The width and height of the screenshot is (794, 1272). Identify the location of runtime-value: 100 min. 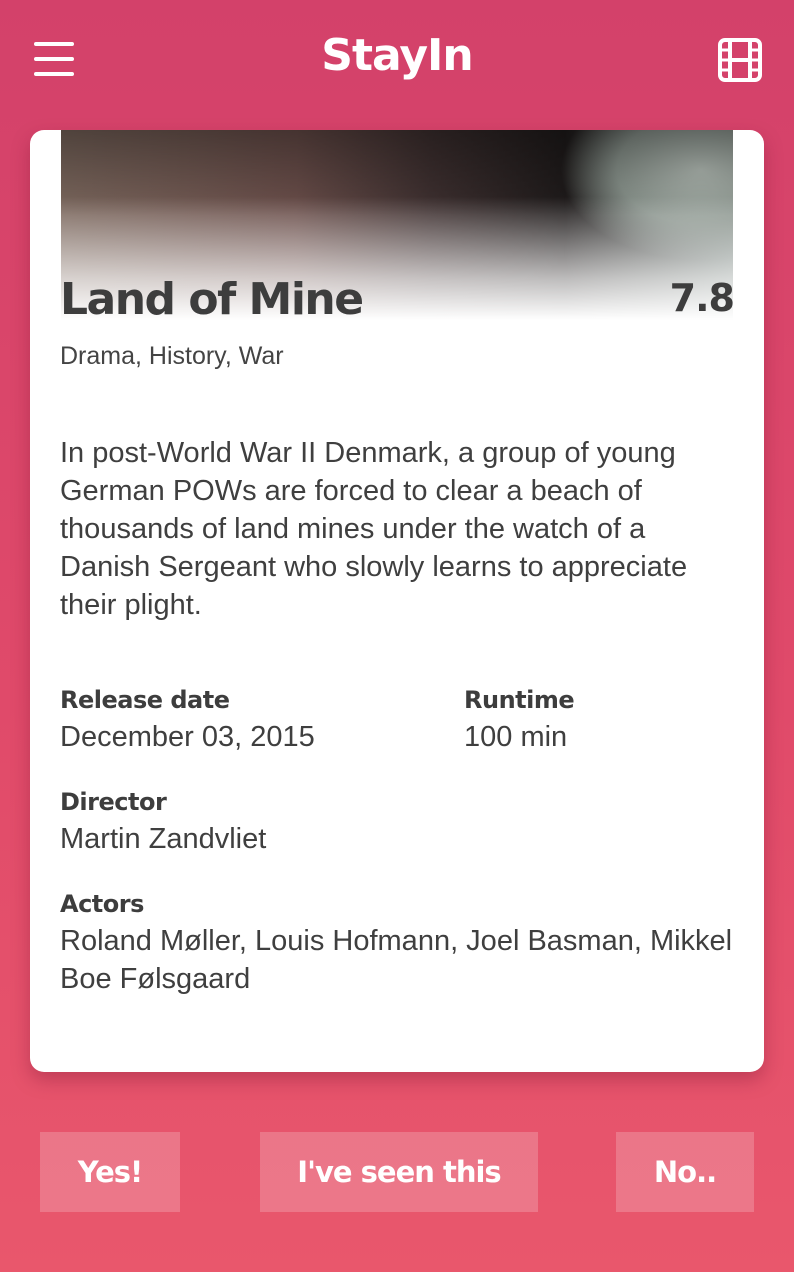
(516, 737).